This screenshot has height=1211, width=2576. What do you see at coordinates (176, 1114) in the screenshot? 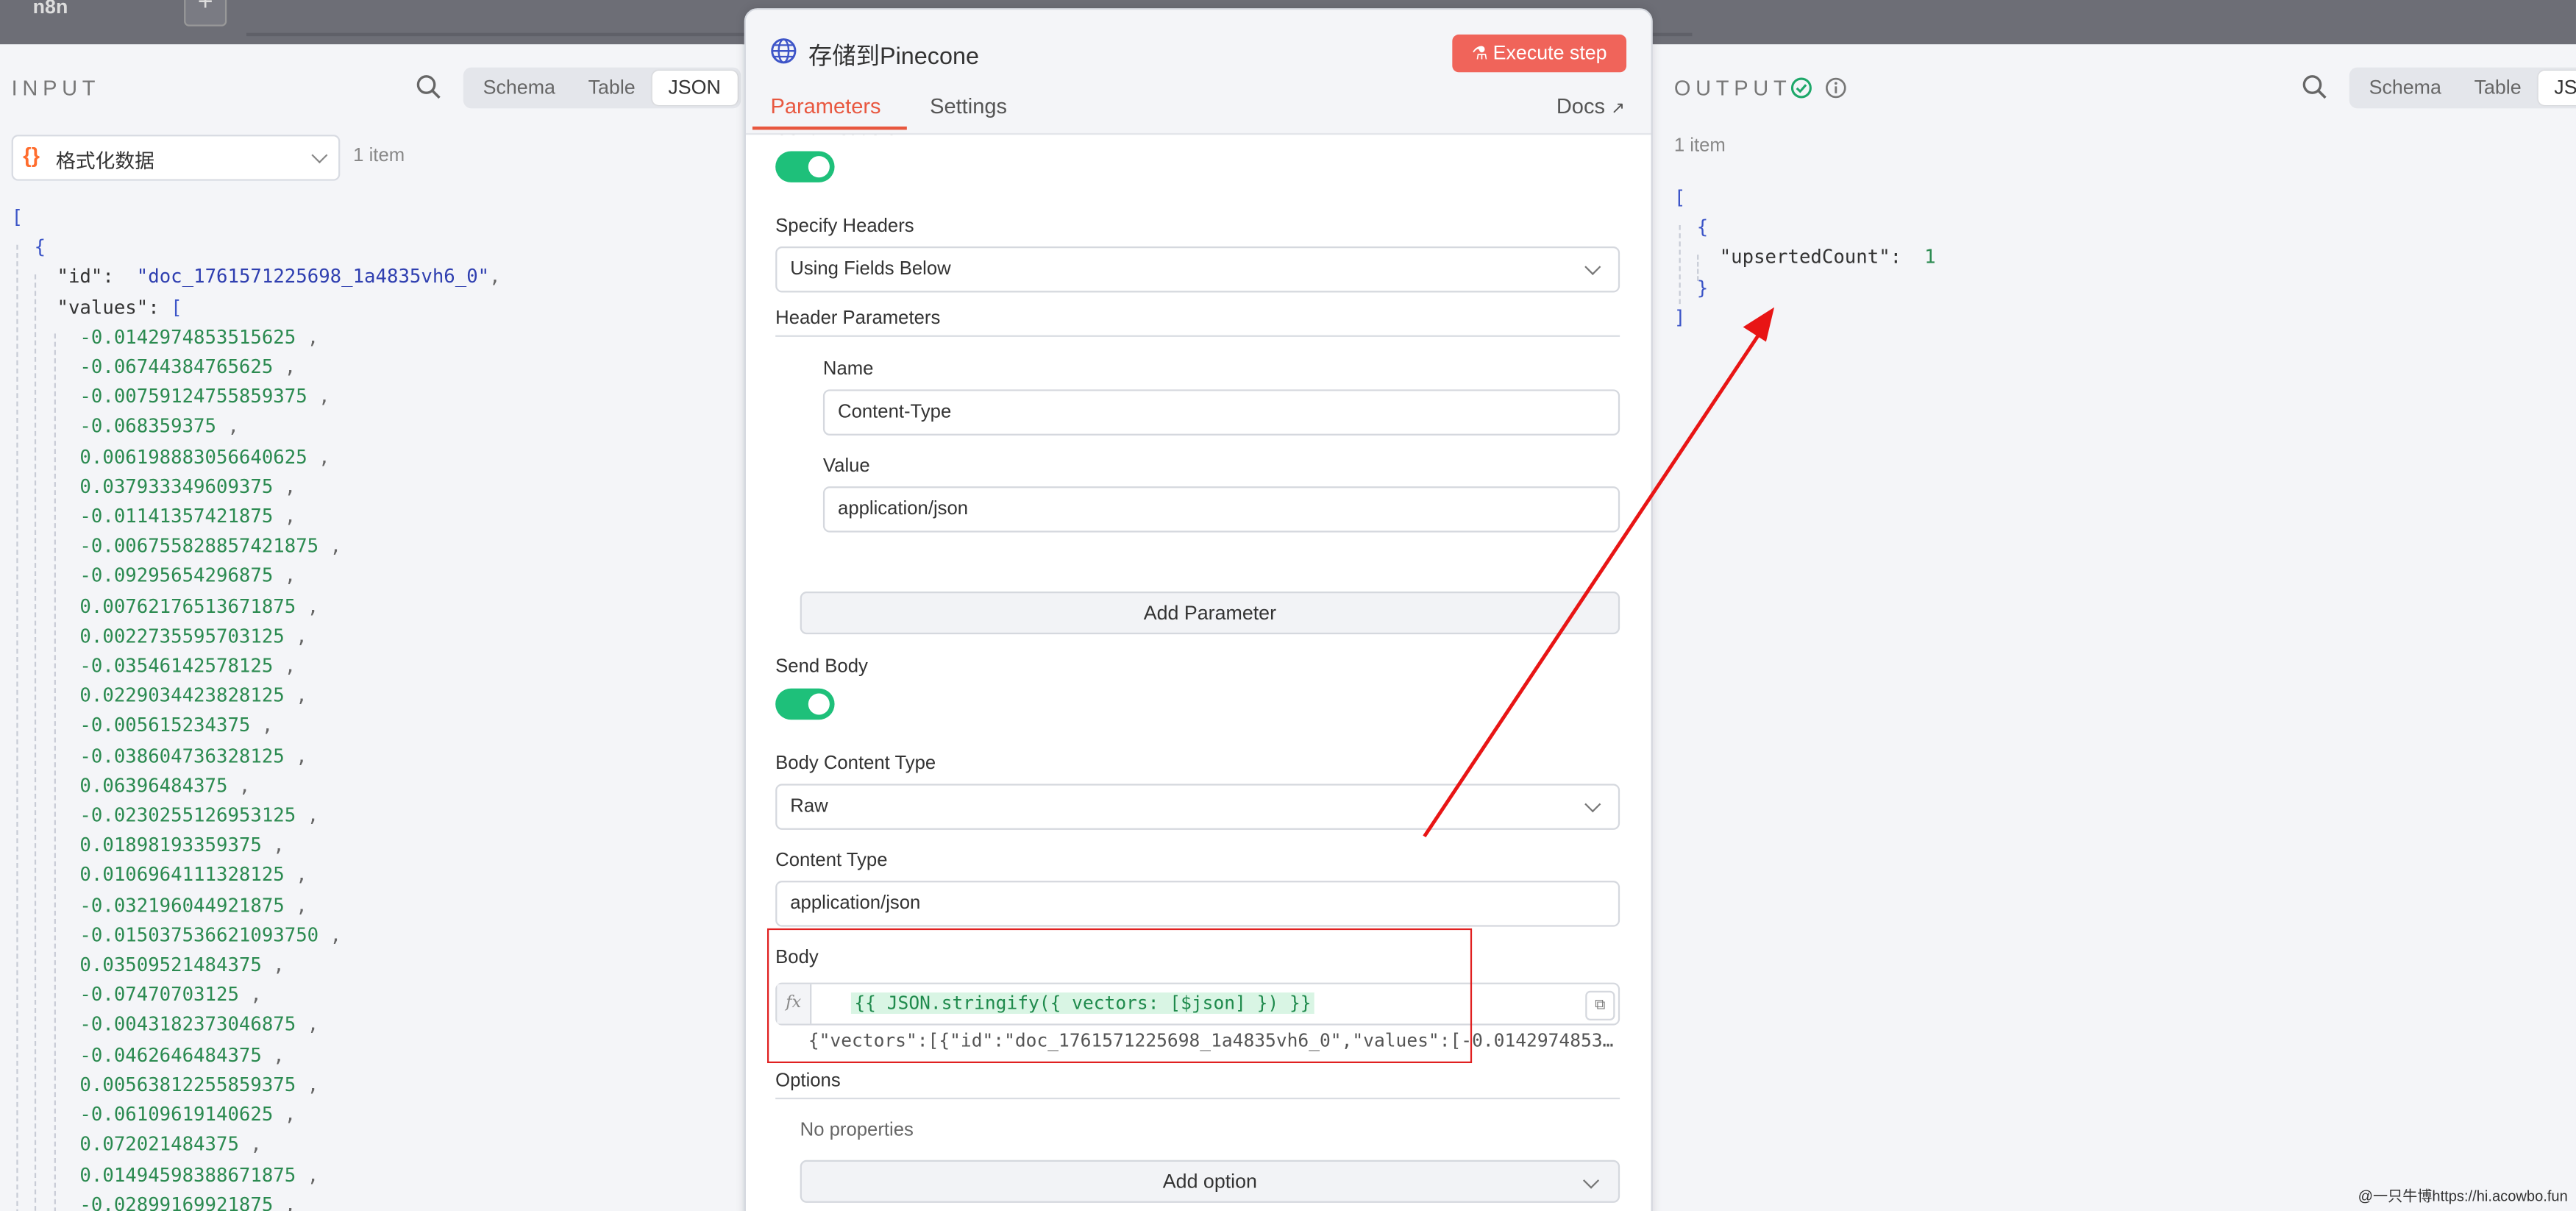
I see `json-array-value: -0.06109619140625` at bounding box center [176, 1114].